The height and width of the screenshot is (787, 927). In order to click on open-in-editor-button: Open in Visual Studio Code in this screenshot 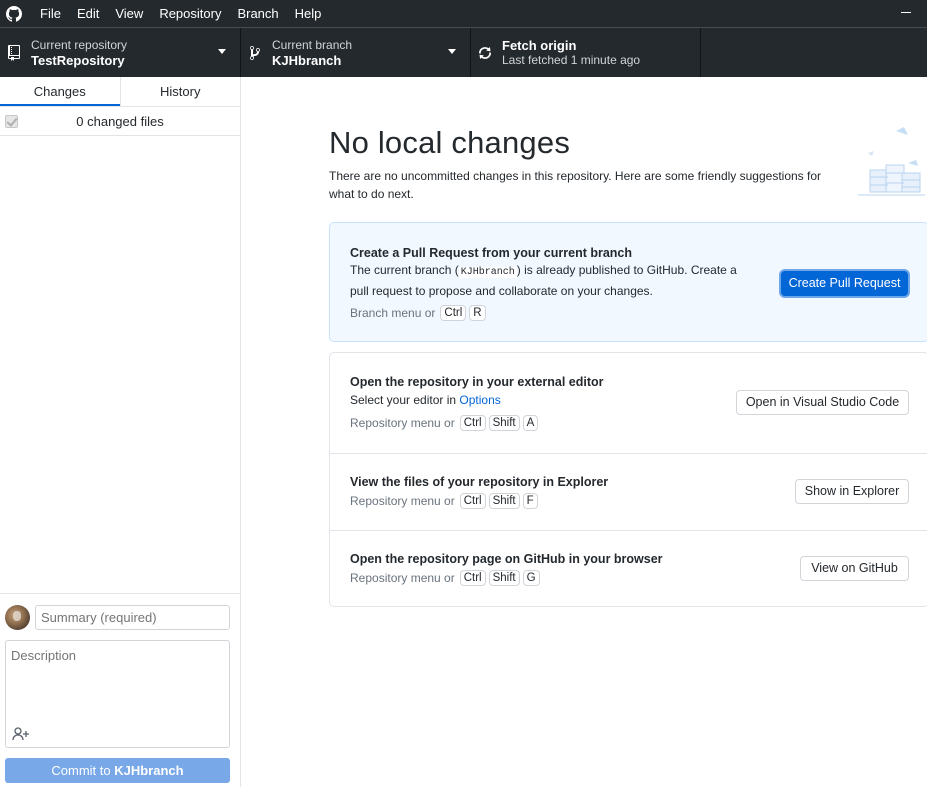, I will do `click(822, 402)`.